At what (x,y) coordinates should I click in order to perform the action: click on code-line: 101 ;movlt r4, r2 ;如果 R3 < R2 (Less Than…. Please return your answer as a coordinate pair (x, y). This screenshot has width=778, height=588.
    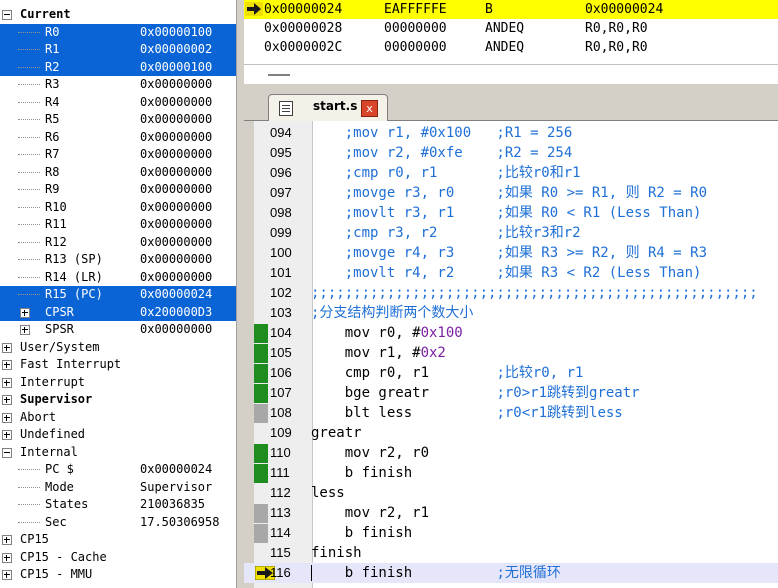
    Looking at the image, I should click on (511, 273).